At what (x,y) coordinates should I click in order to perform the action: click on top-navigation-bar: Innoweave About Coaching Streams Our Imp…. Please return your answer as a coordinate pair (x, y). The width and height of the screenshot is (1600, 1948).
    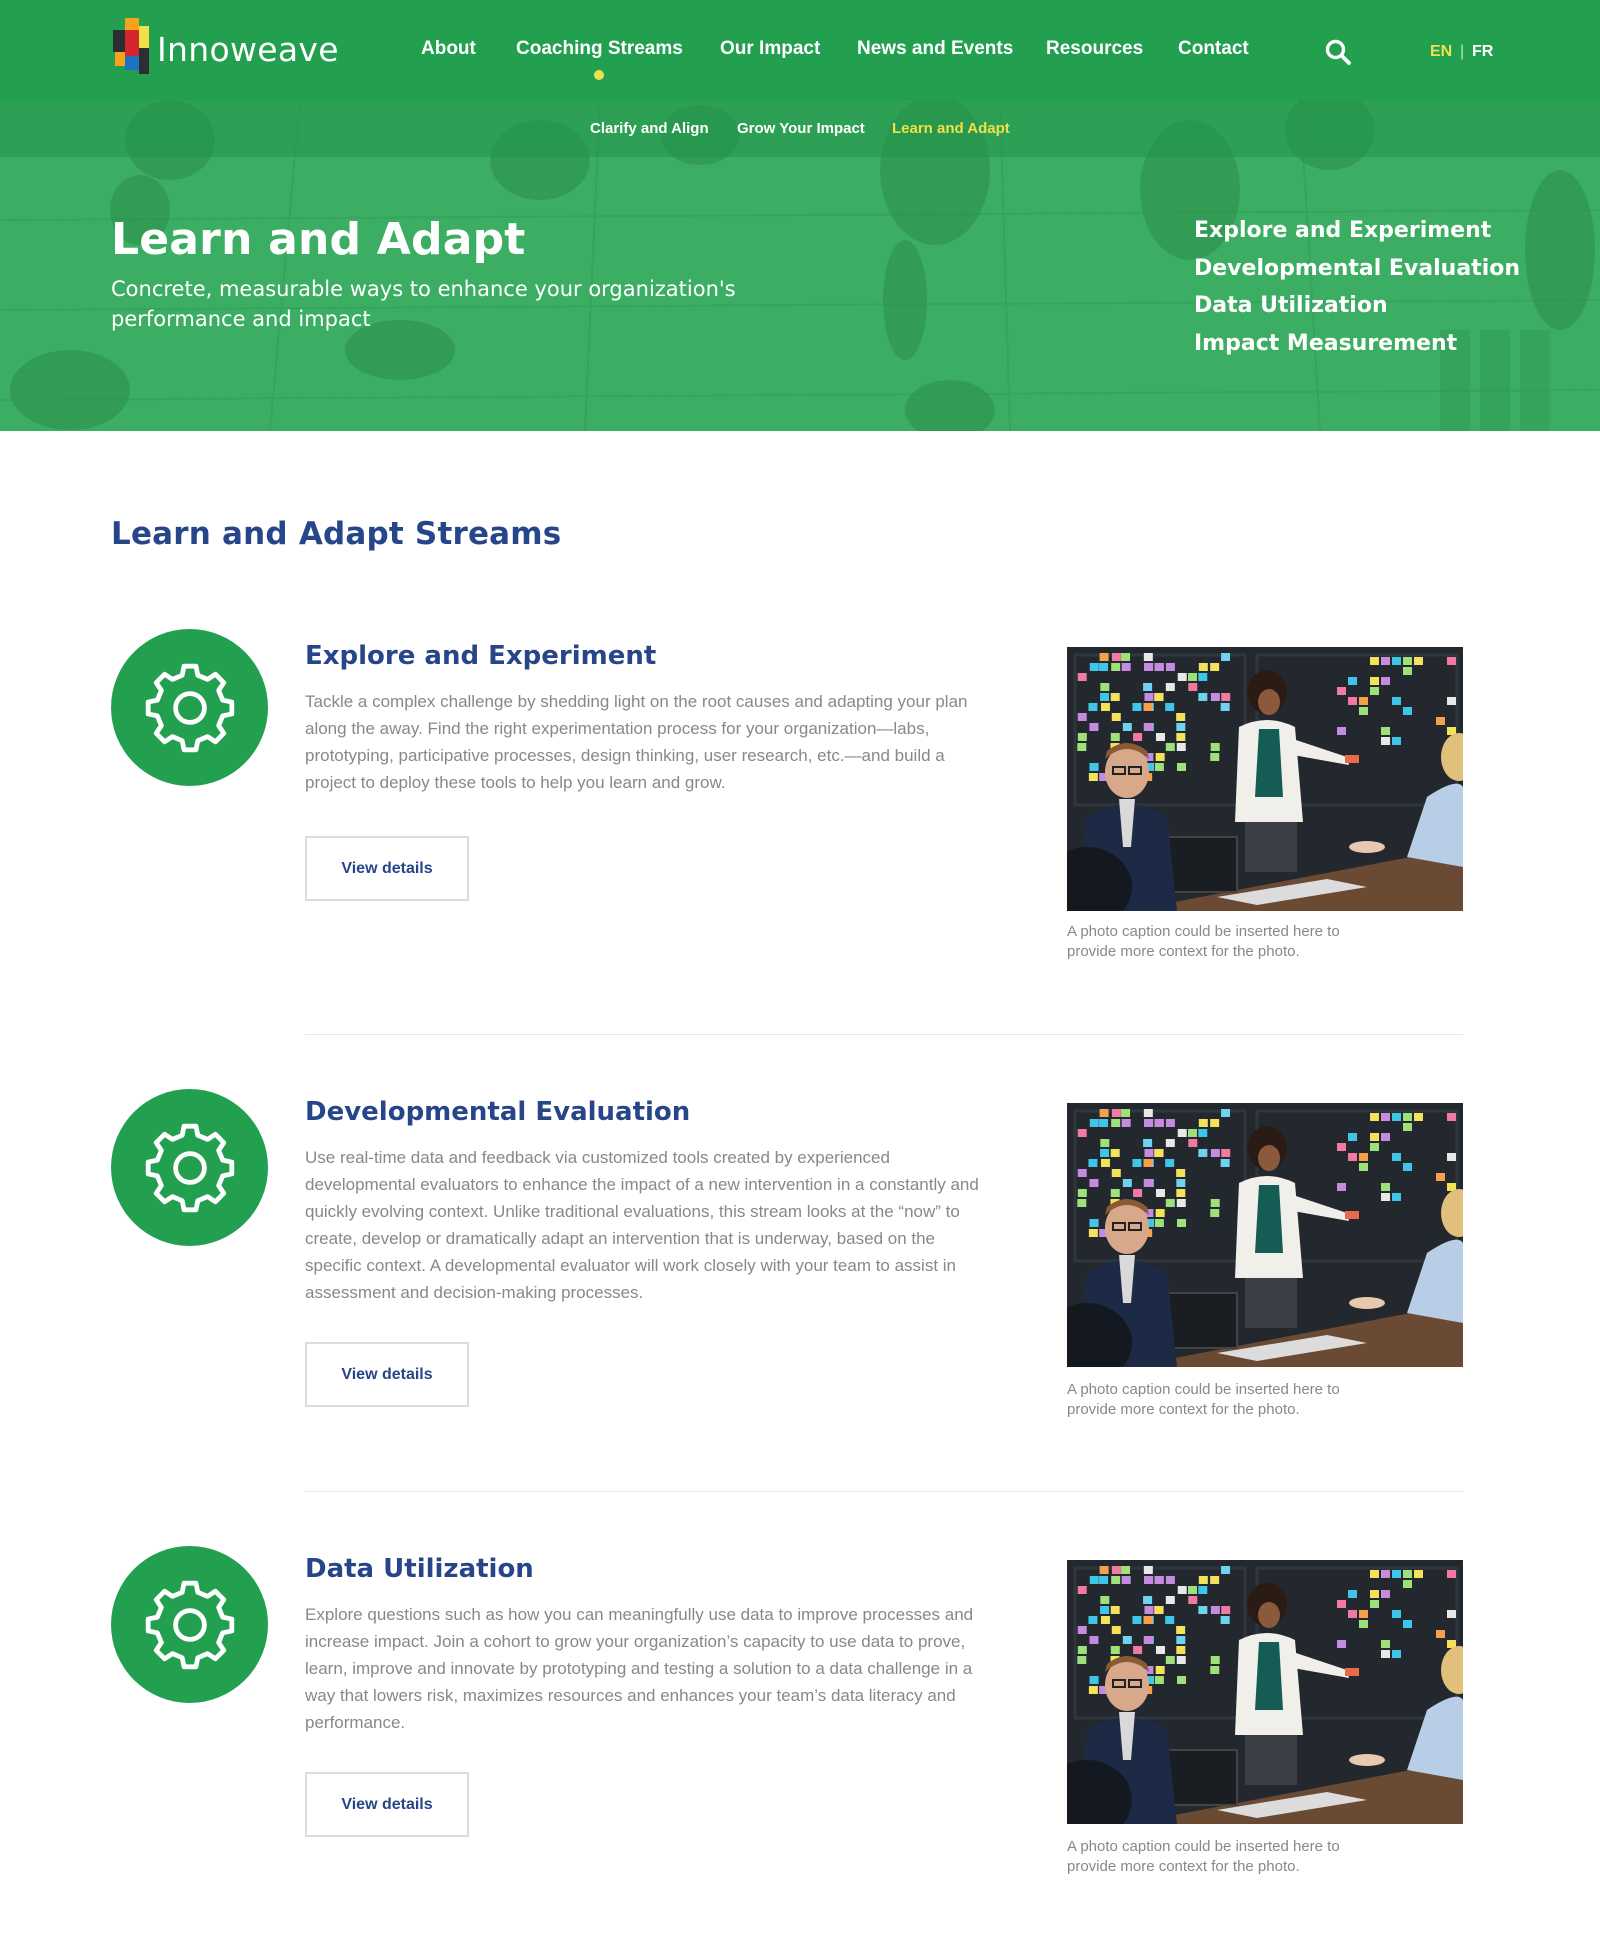
    Looking at the image, I should click on (800, 50).